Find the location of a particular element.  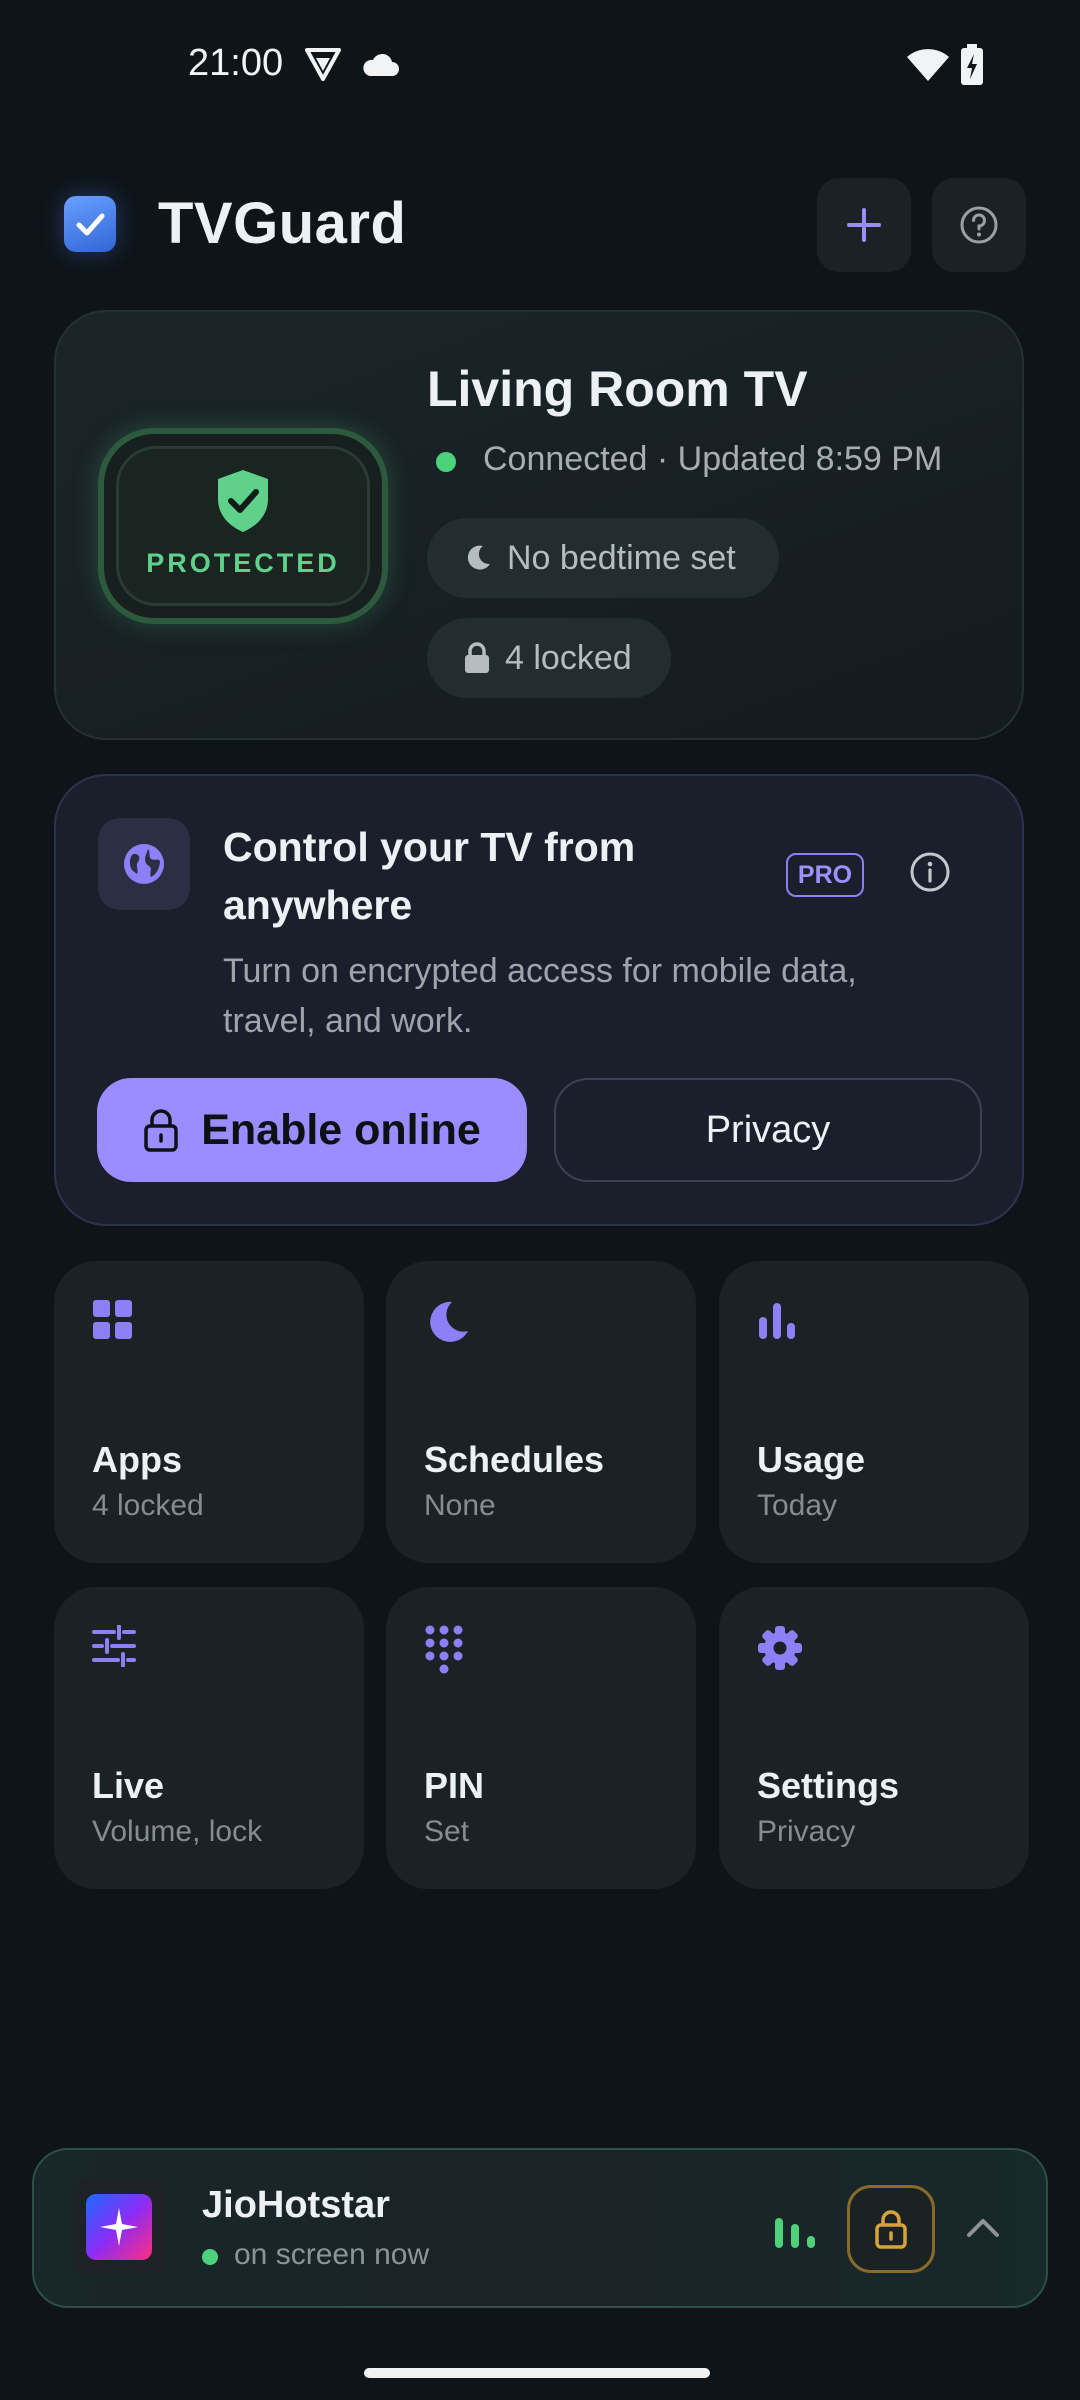

unlock-icon is located at coordinates (161, 1130).